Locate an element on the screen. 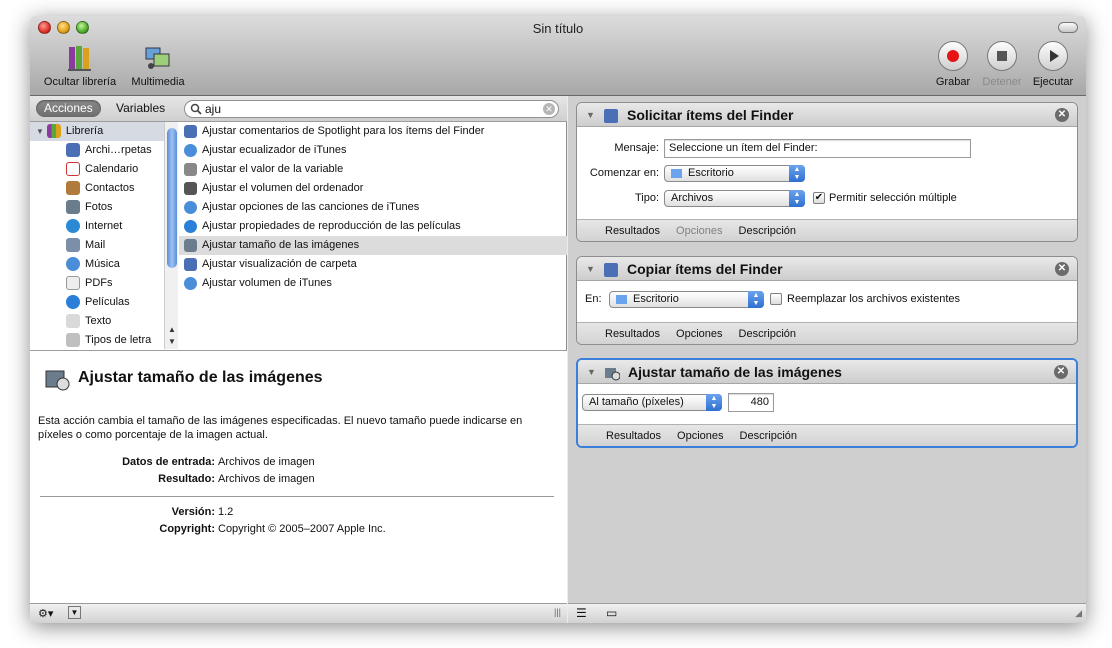 The image size is (1112, 648). itunes-icon is located at coordinates (190, 207).